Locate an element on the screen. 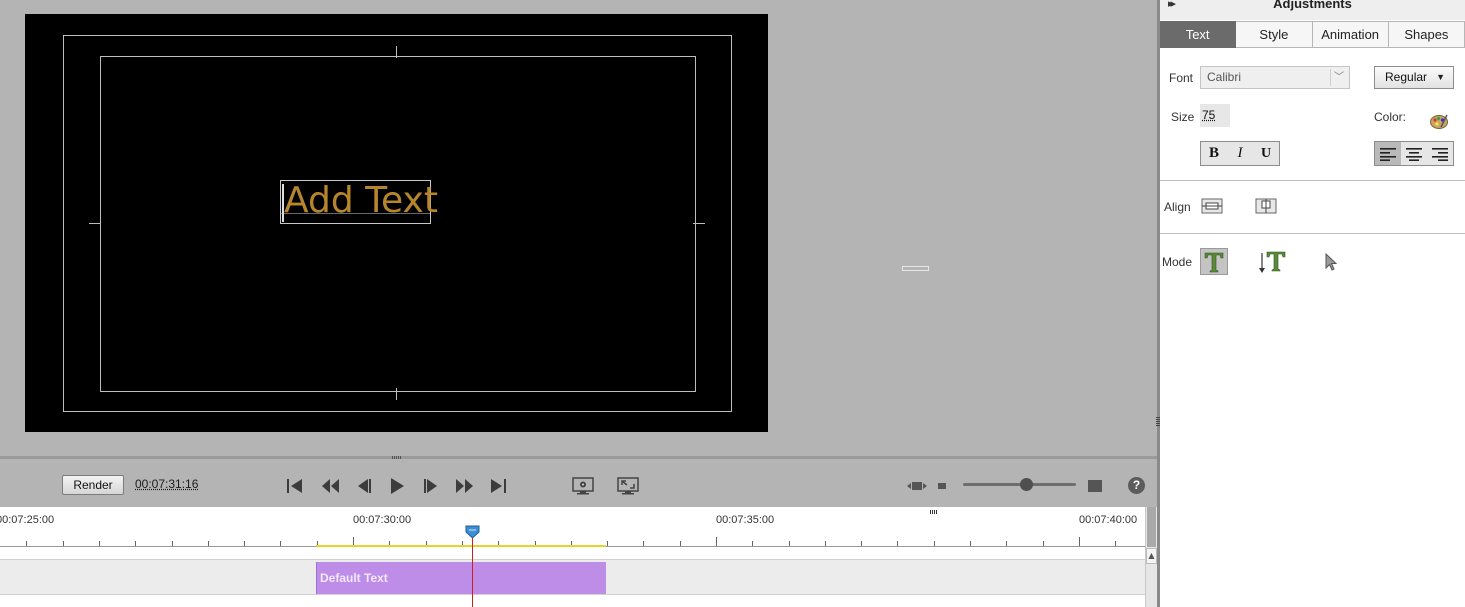 Image resolution: width=1465 pixels, height=607 pixels. panel-header: ▸▸ Adjustments is located at coordinates (1312, 10).